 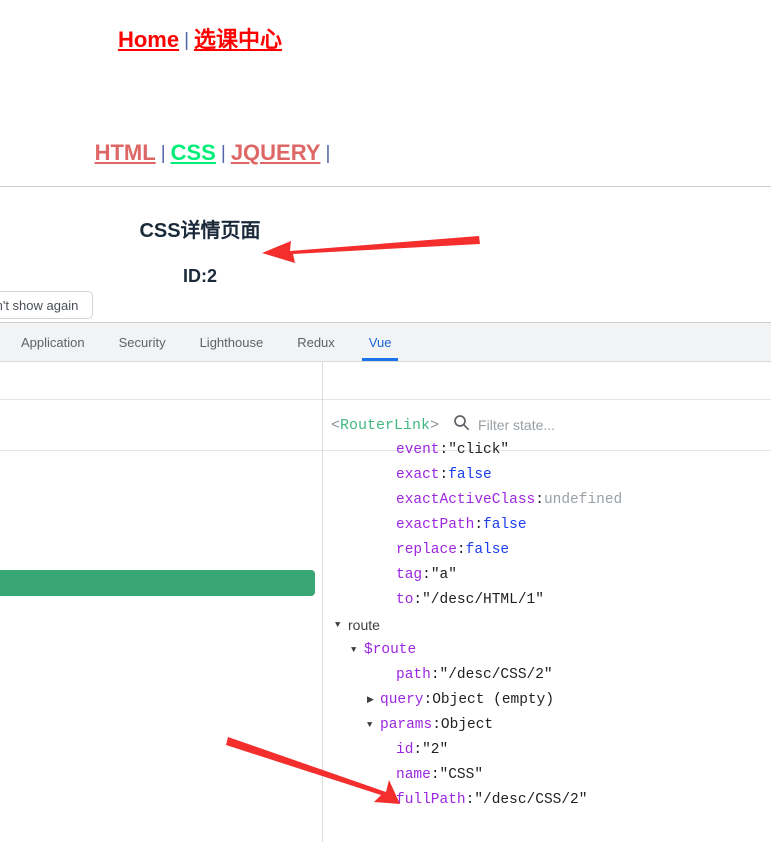 I want to click on inspected-component-name: <RouterLink>, so click(x=385, y=425).